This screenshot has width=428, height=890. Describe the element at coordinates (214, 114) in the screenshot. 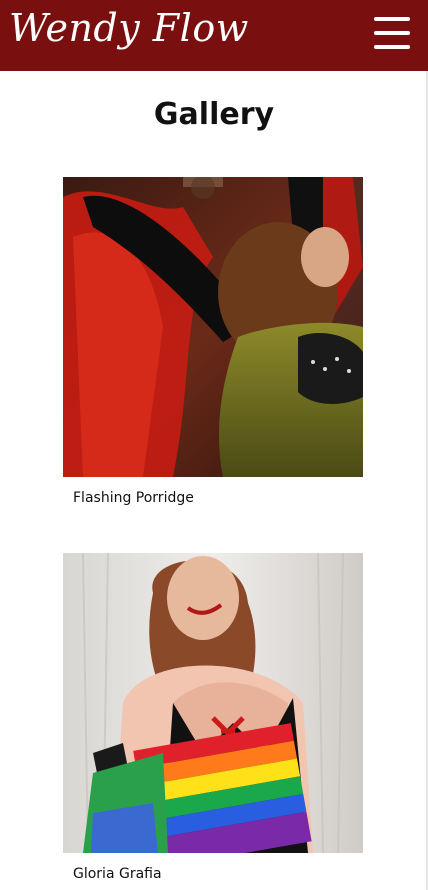

I see `page-title: Gallery` at that location.